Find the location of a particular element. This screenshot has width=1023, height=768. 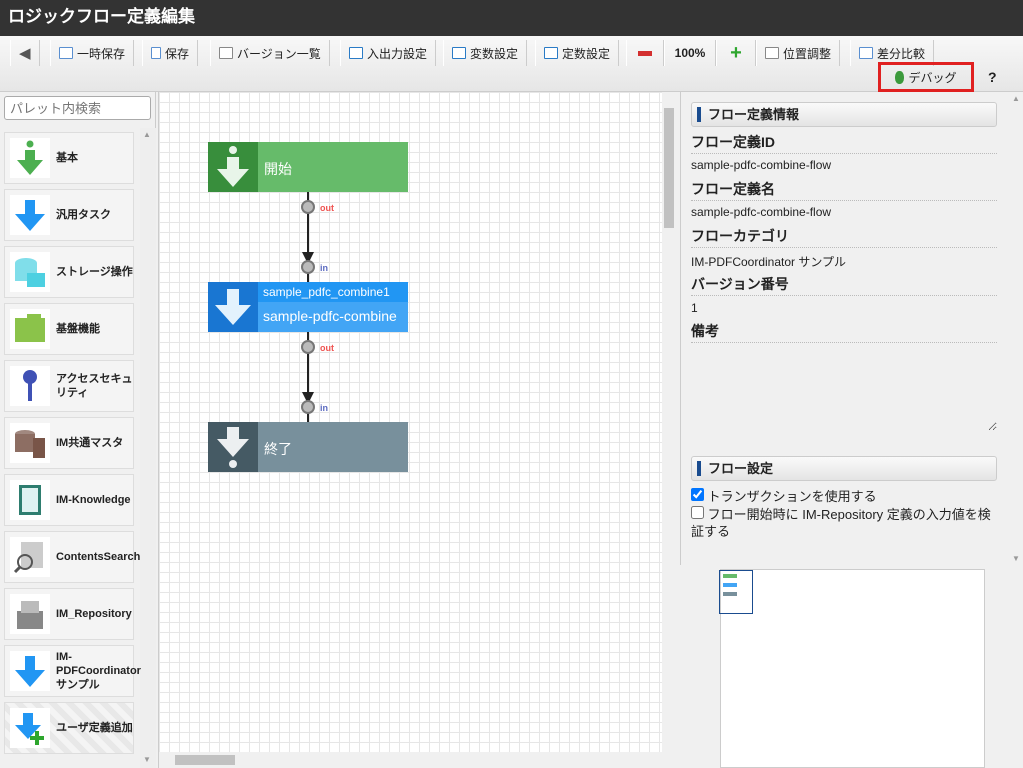

variable-settings-button: 変数設定 is located at coordinates (485, 53).